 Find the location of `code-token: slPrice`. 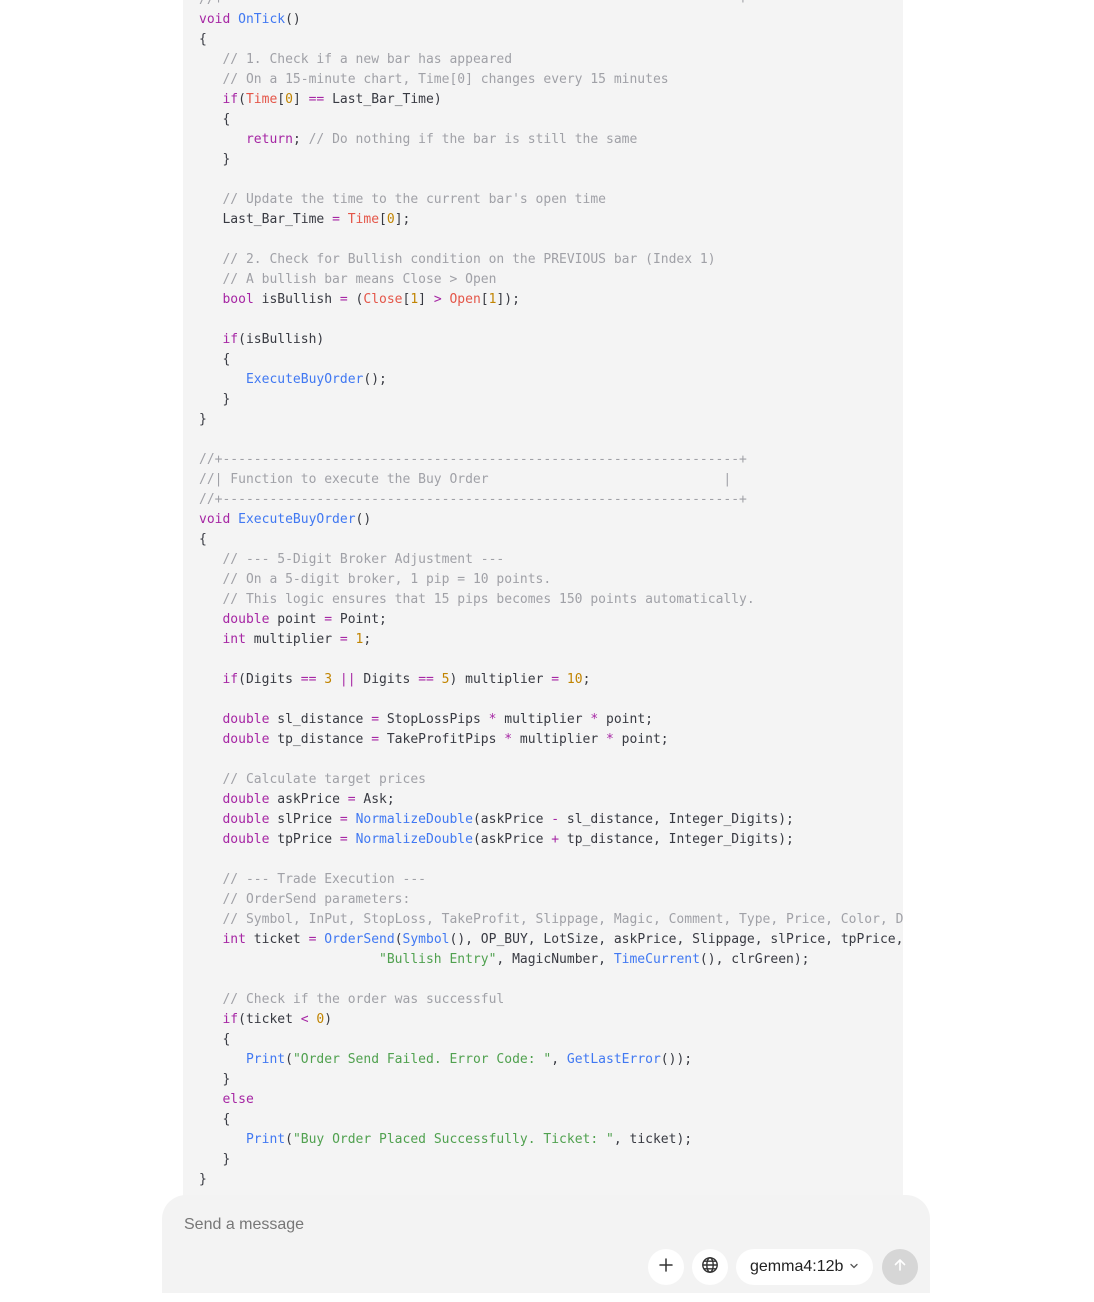

code-token: slPrice is located at coordinates (304, 819).